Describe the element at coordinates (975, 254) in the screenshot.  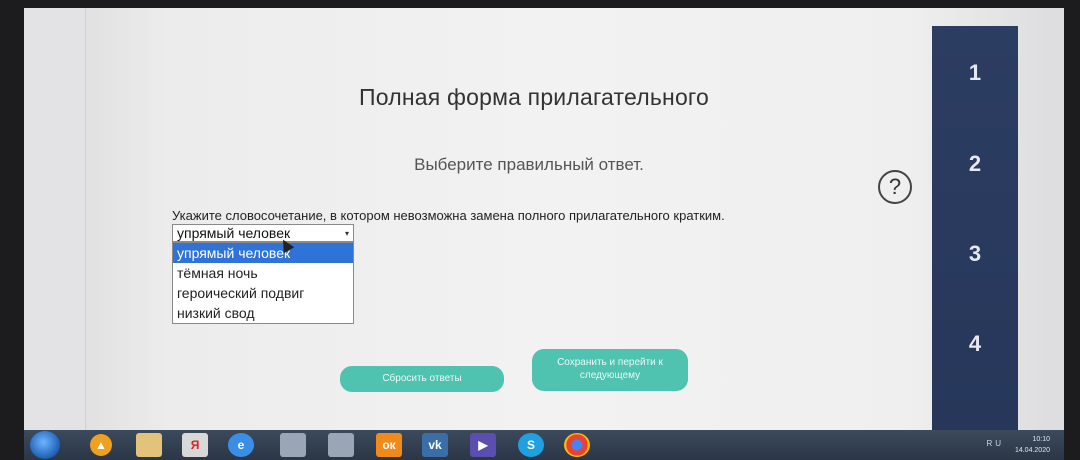
I see `nav-item-3: 3` at that location.